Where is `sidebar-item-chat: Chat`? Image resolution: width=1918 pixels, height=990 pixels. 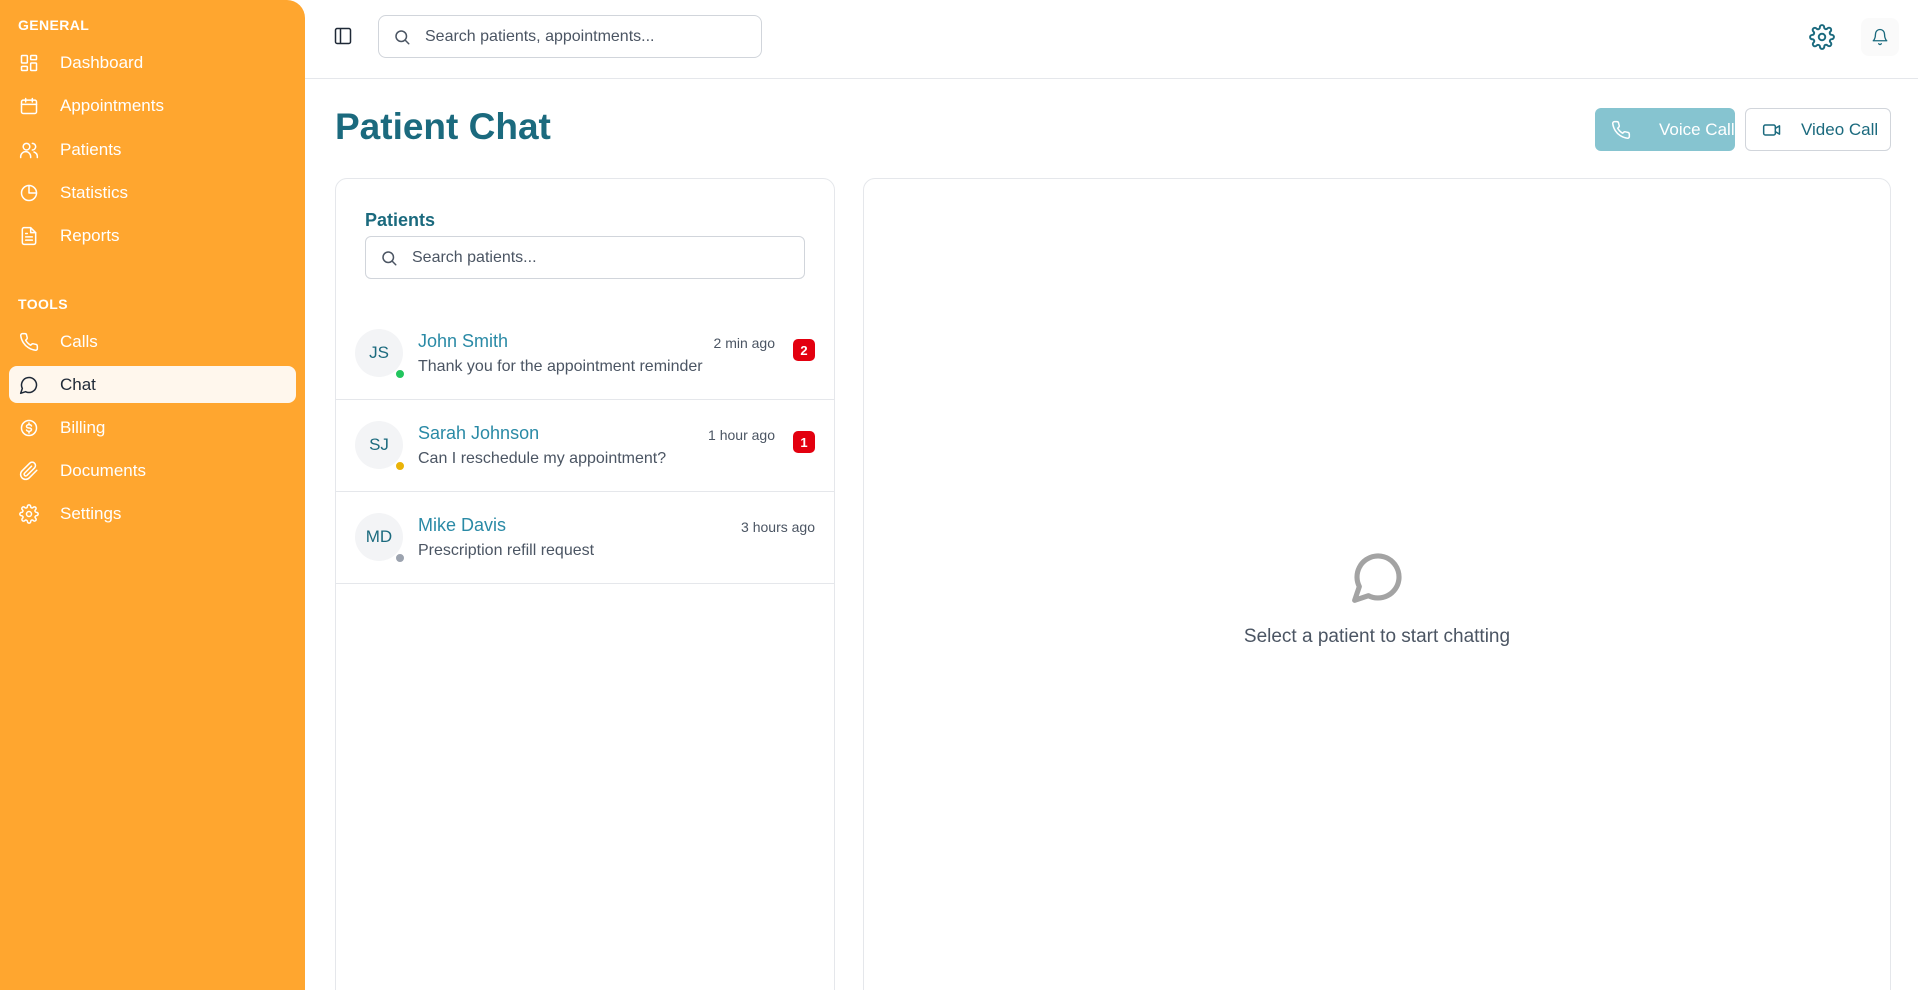 sidebar-item-chat: Chat is located at coordinates (152, 384).